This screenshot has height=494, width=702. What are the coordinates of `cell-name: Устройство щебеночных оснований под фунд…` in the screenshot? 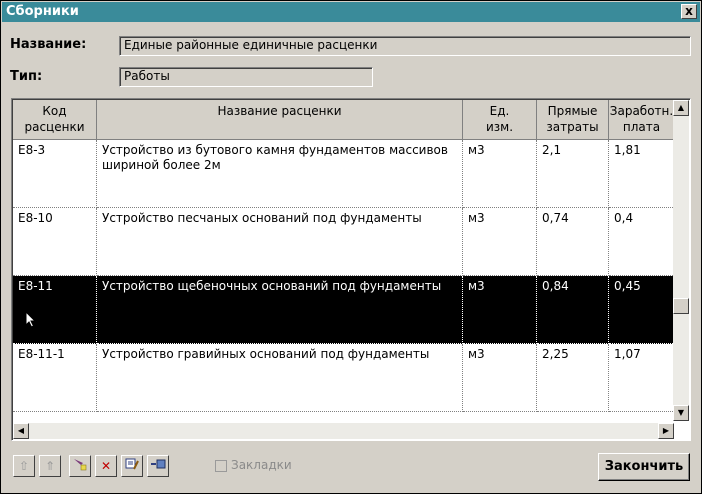 It's located at (280, 310).